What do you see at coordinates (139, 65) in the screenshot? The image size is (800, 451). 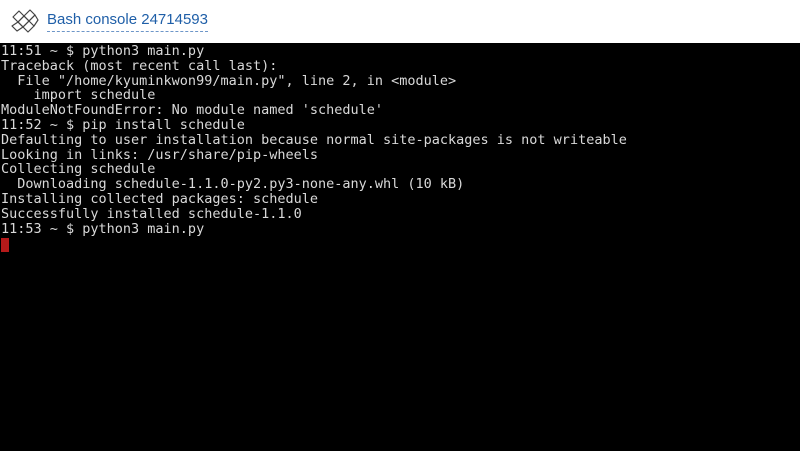 I see `terminal-line: Traceback (most recent call last):` at bounding box center [139, 65].